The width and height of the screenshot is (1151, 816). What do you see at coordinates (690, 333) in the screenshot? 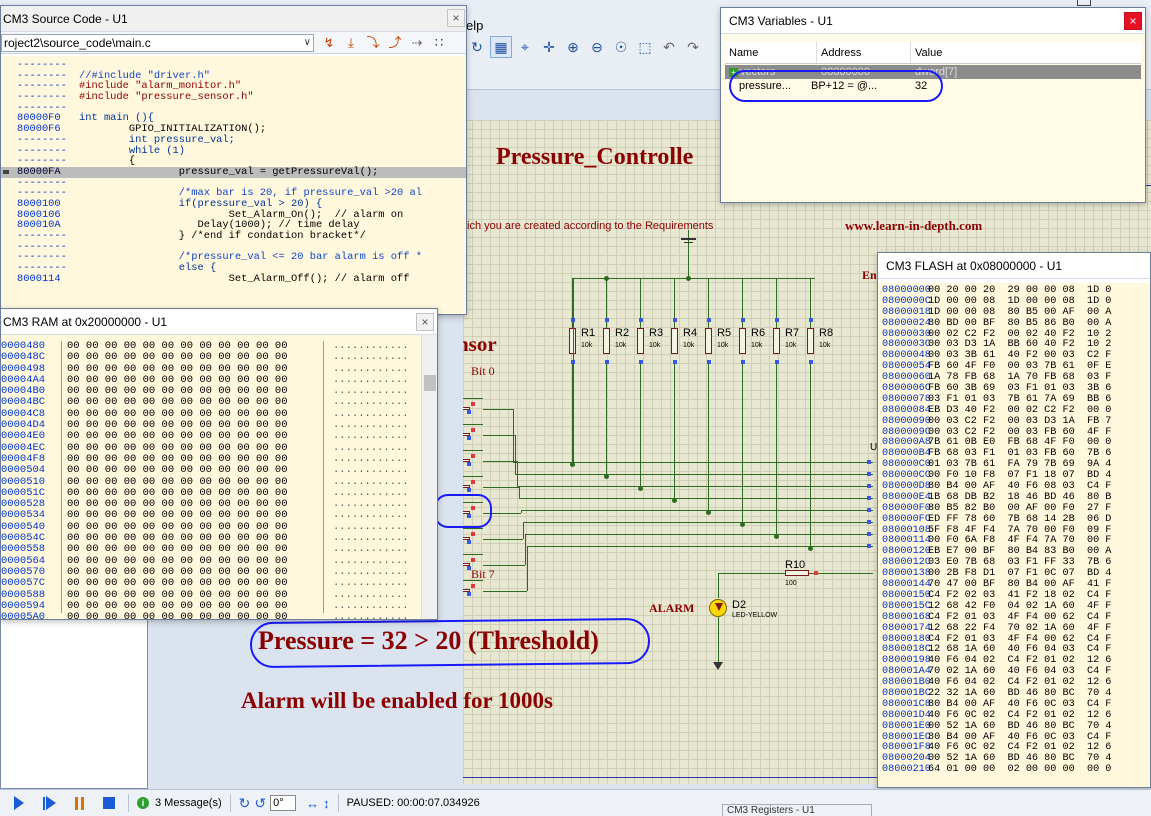
I see `resistor-label: R4` at bounding box center [690, 333].